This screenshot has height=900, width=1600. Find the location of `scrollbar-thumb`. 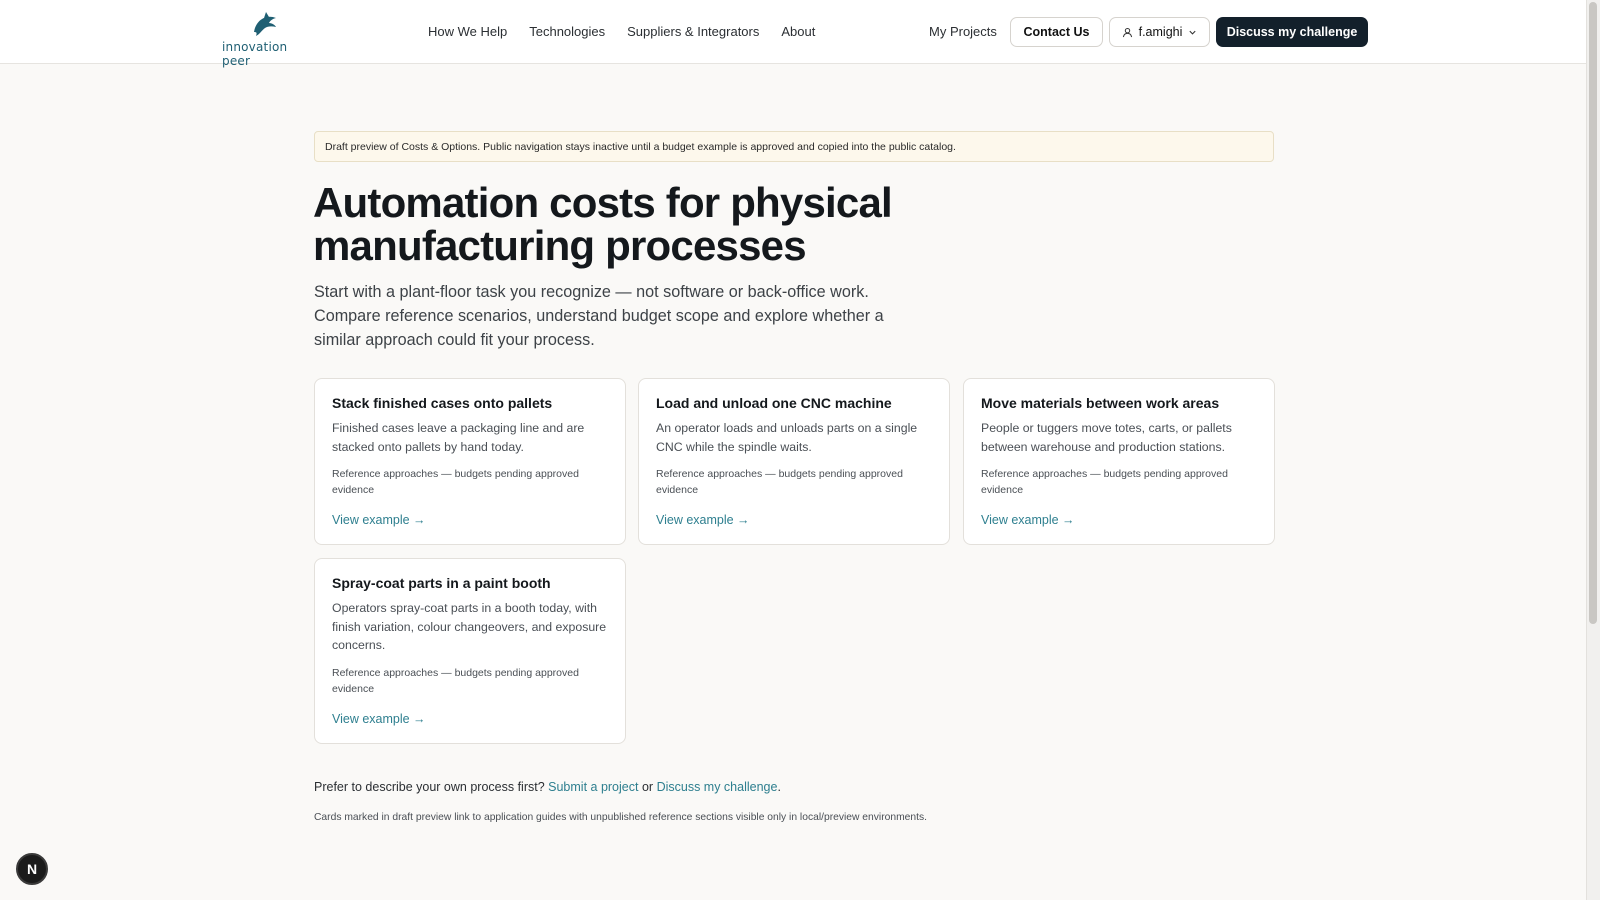

scrollbar-thumb is located at coordinates (1593, 313).